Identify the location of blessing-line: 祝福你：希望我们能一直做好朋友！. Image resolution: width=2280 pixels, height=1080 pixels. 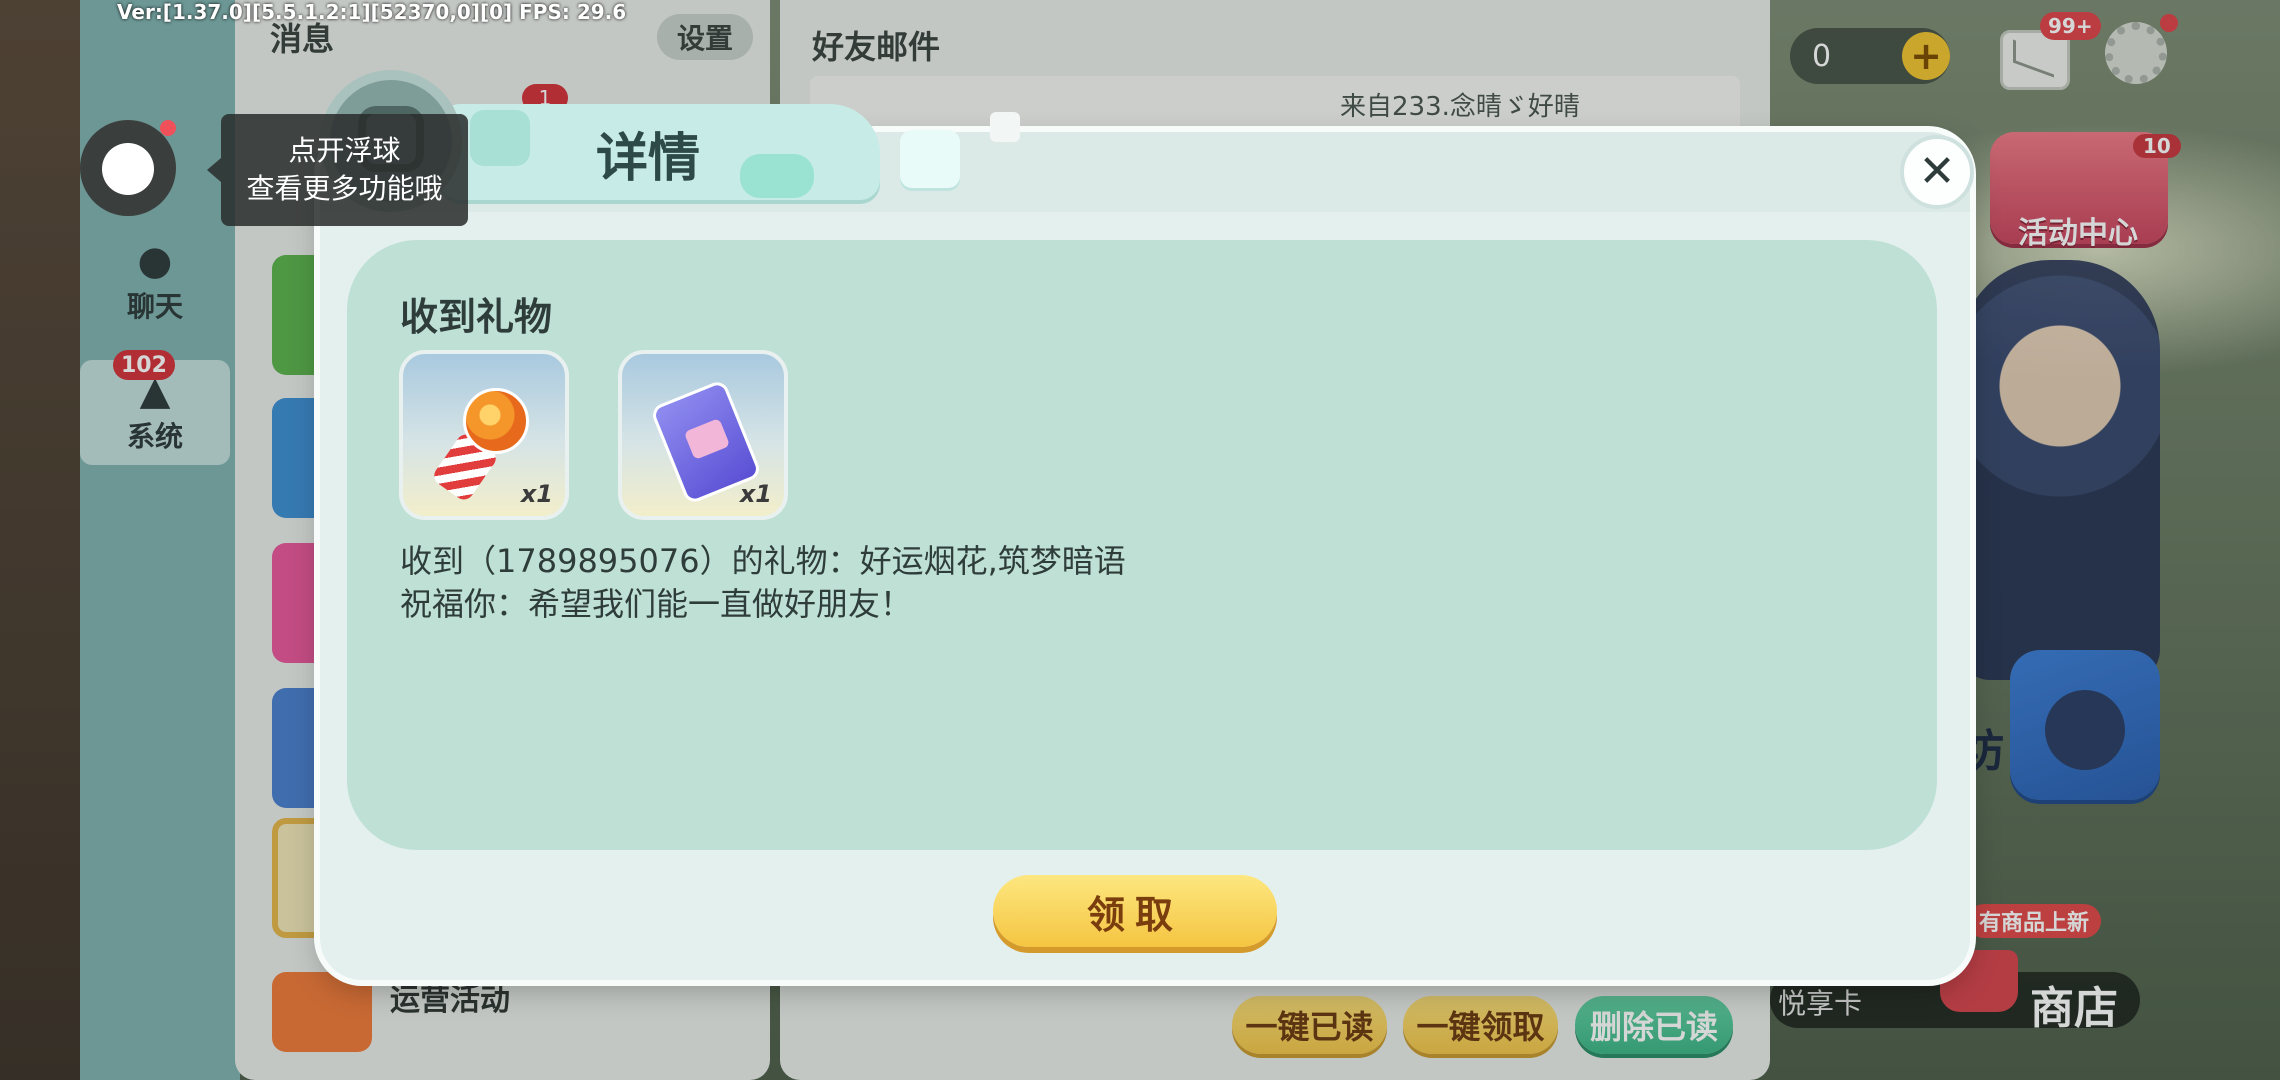
(656, 604).